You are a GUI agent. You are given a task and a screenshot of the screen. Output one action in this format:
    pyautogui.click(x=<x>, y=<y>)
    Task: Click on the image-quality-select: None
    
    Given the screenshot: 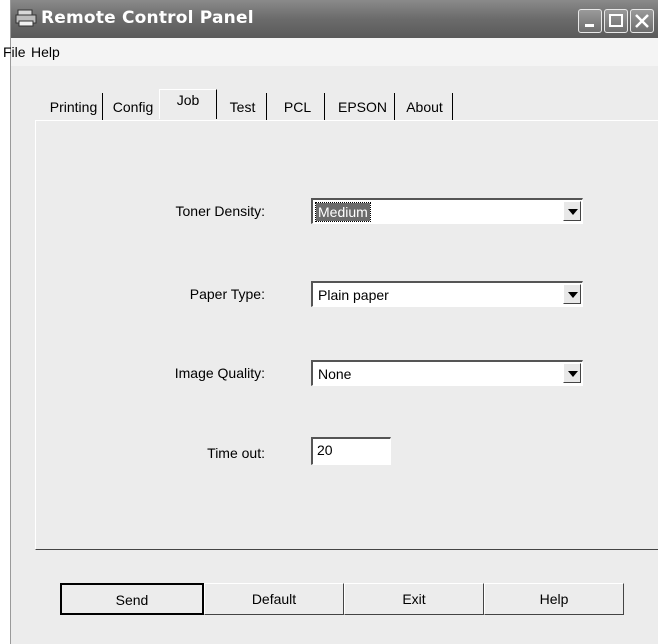 What is the action you would take?
    pyautogui.click(x=447, y=373)
    